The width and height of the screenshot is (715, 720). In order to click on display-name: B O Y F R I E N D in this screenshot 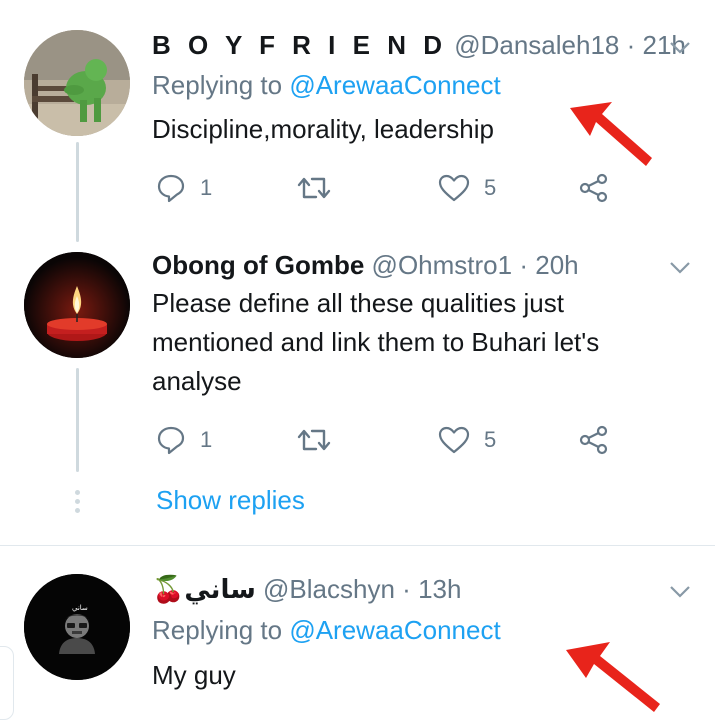, I will do `click(299, 45)`.